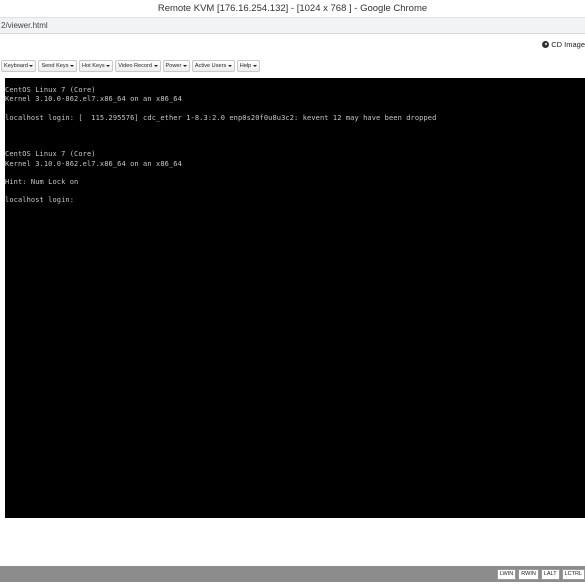  I want to click on active-users-menu-button: Active Users, so click(213, 66).